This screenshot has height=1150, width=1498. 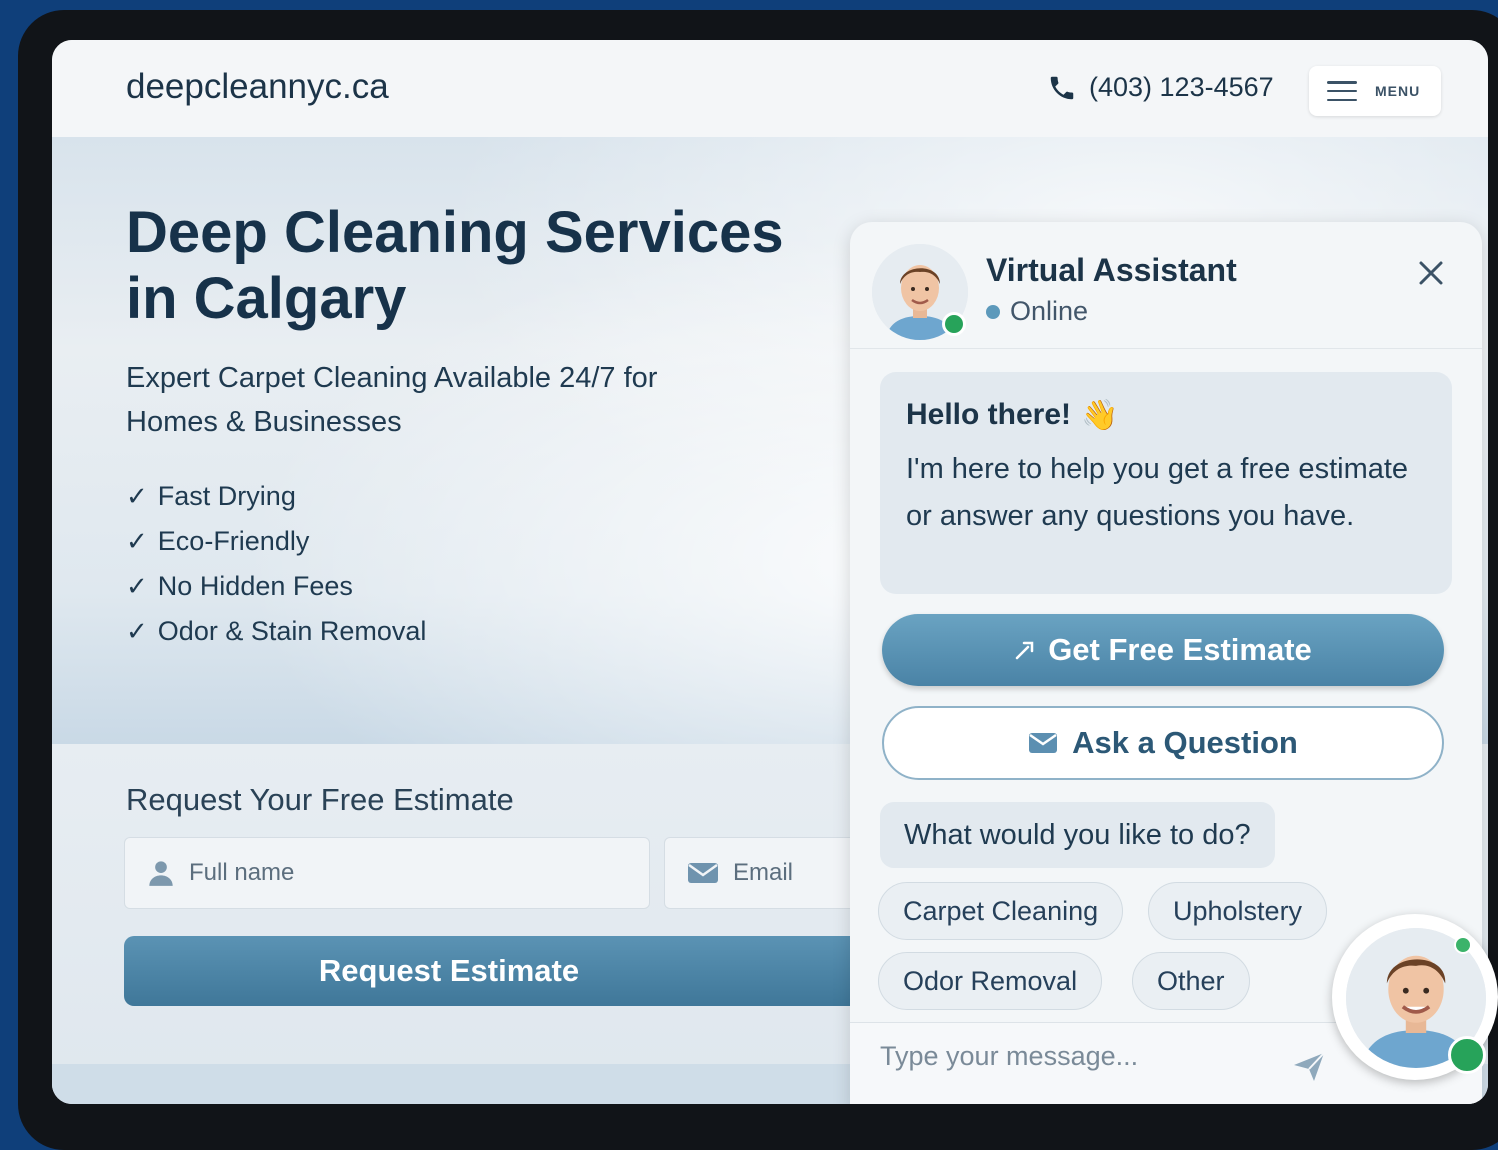 What do you see at coordinates (239, 586) in the screenshot?
I see `feature-item: ✓ No Hidden Fees` at bounding box center [239, 586].